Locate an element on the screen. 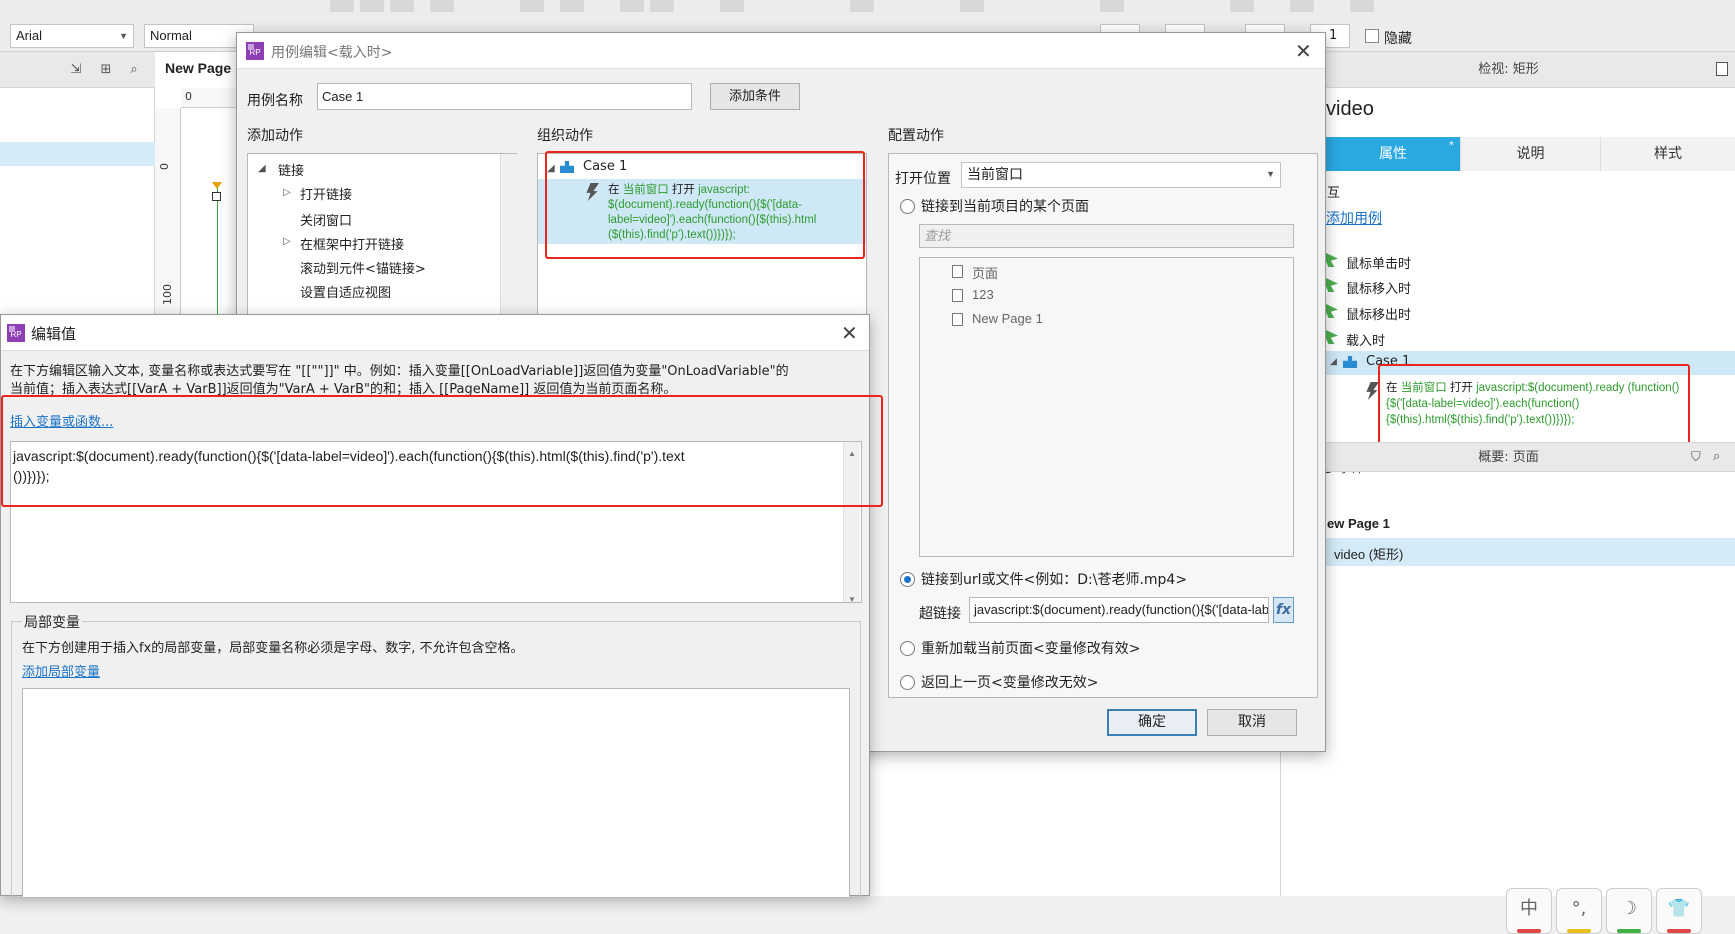  tree-item-open-in-frame: 在框架中打开链接 is located at coordinates (352, 243).